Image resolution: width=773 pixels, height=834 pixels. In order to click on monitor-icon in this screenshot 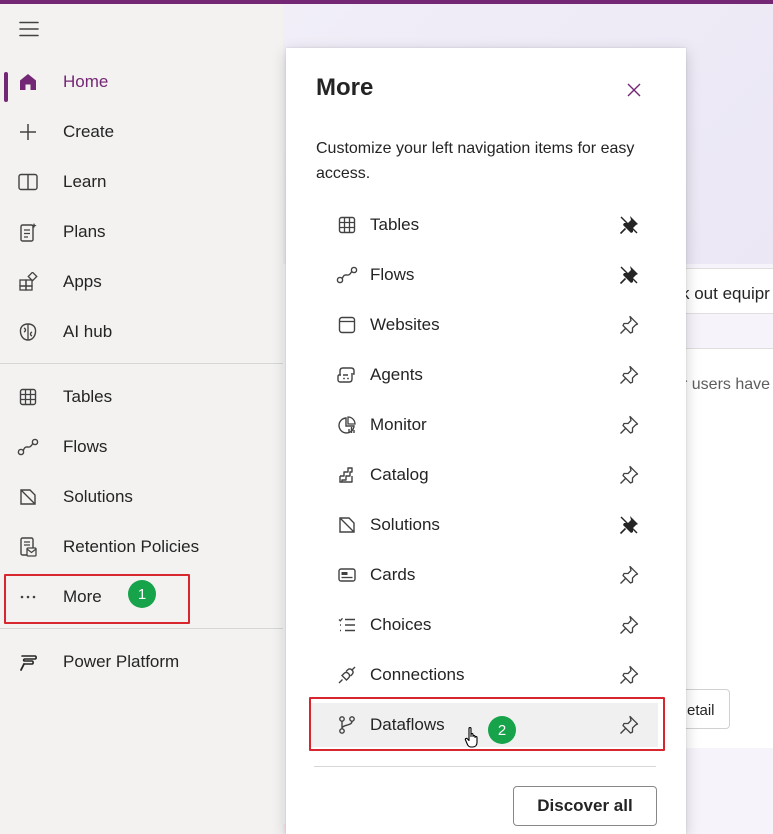, I will do `click(347, 425)`.